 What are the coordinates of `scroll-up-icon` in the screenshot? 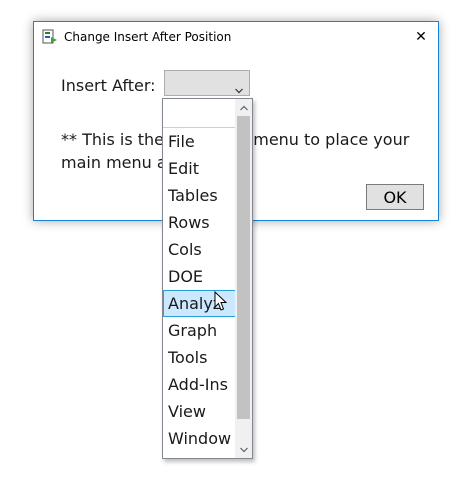 It's located at (243, 107).